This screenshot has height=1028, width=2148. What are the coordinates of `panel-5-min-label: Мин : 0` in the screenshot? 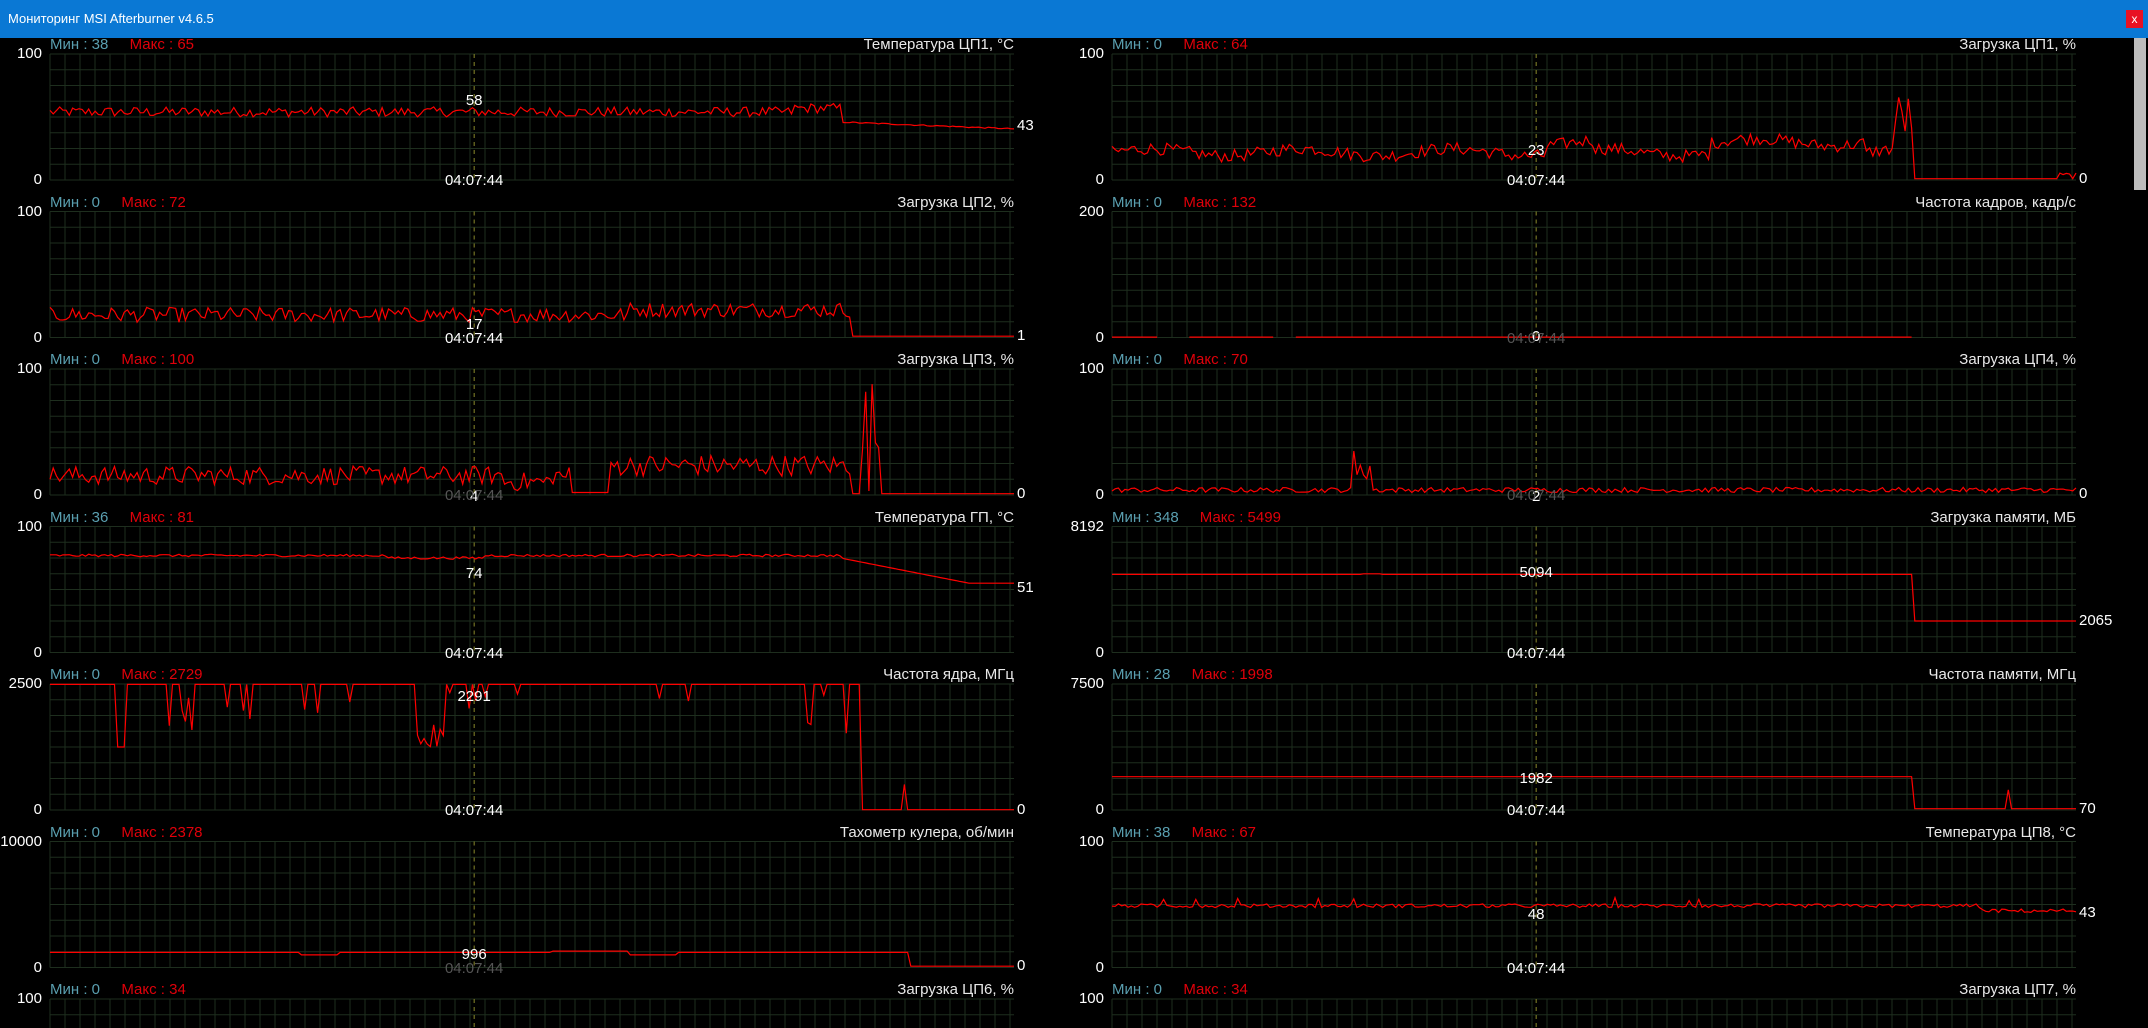 It's located at (1137, 359).